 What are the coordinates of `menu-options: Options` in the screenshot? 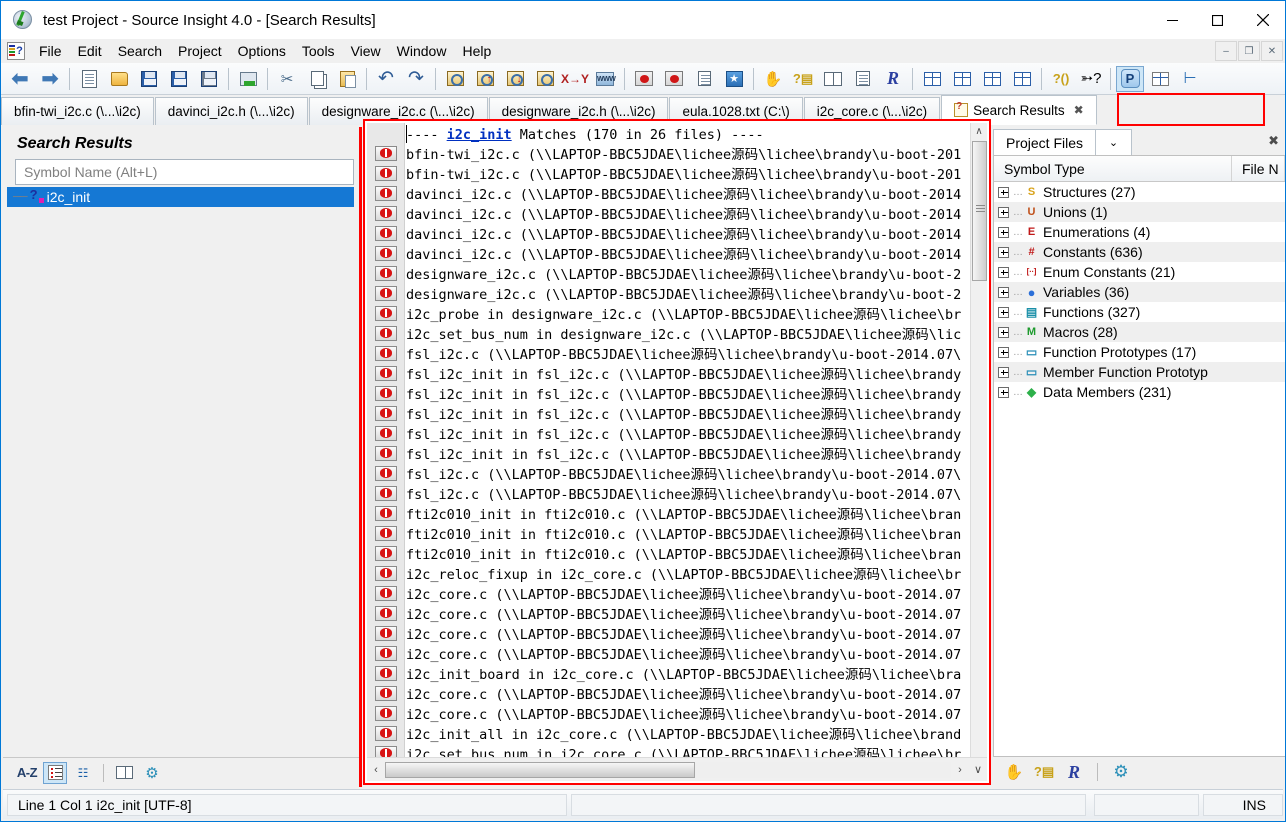 It's located at (262, 51).